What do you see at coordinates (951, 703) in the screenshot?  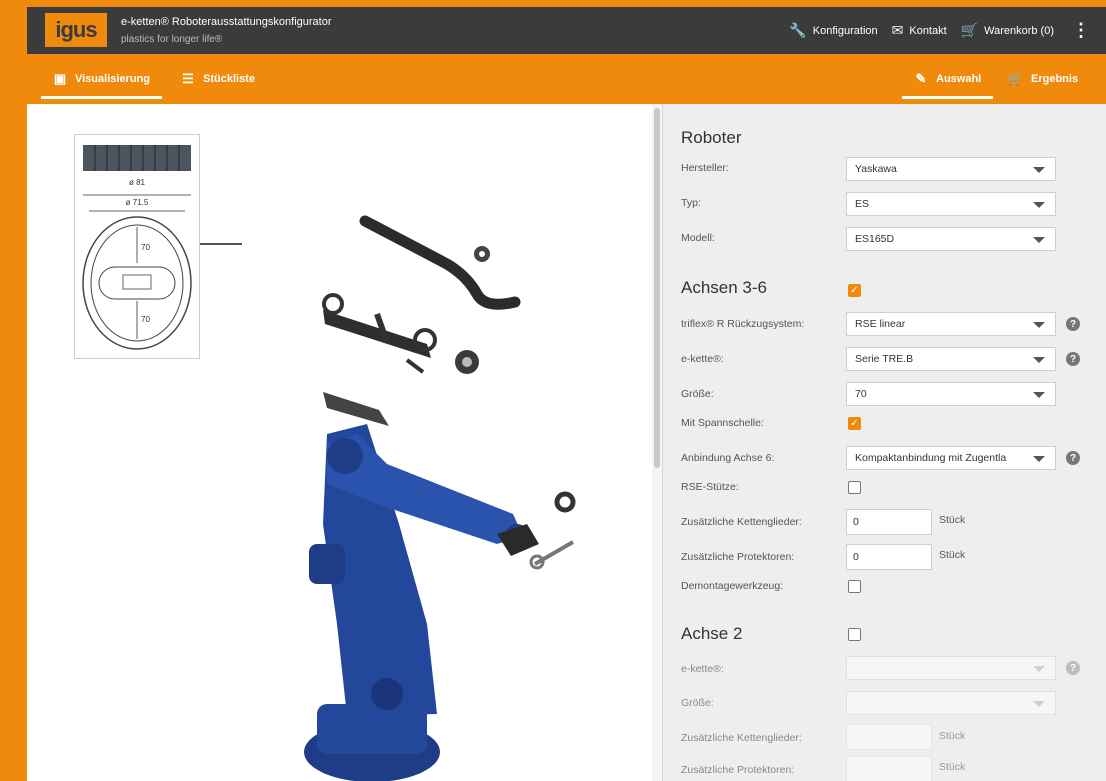 I see `achse2-groesse-select` at bounding box center [951, 703].